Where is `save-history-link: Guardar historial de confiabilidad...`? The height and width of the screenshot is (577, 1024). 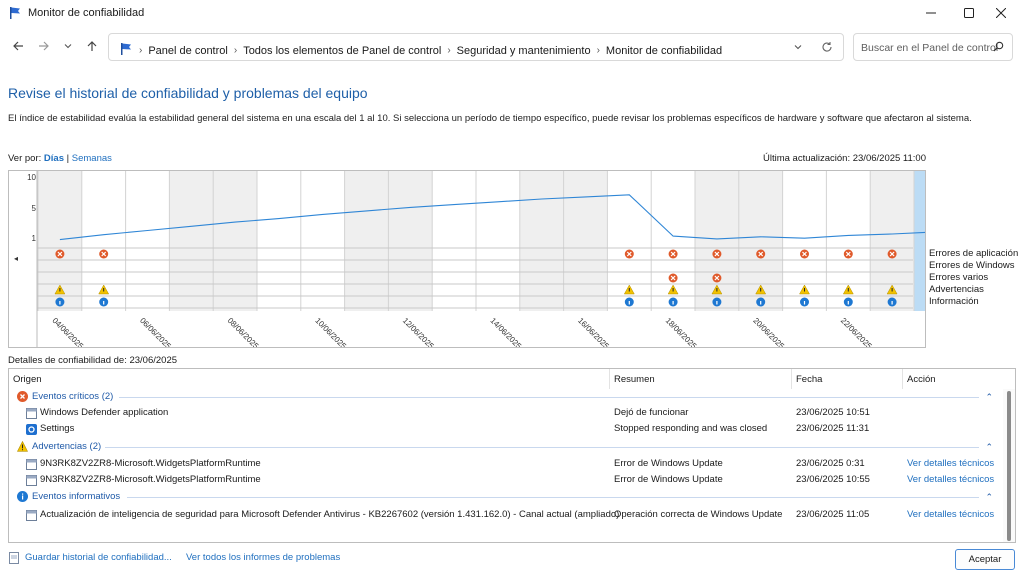 save-history-link: Guardar historial de confiabilidad... is located at coordinates (98, 557).